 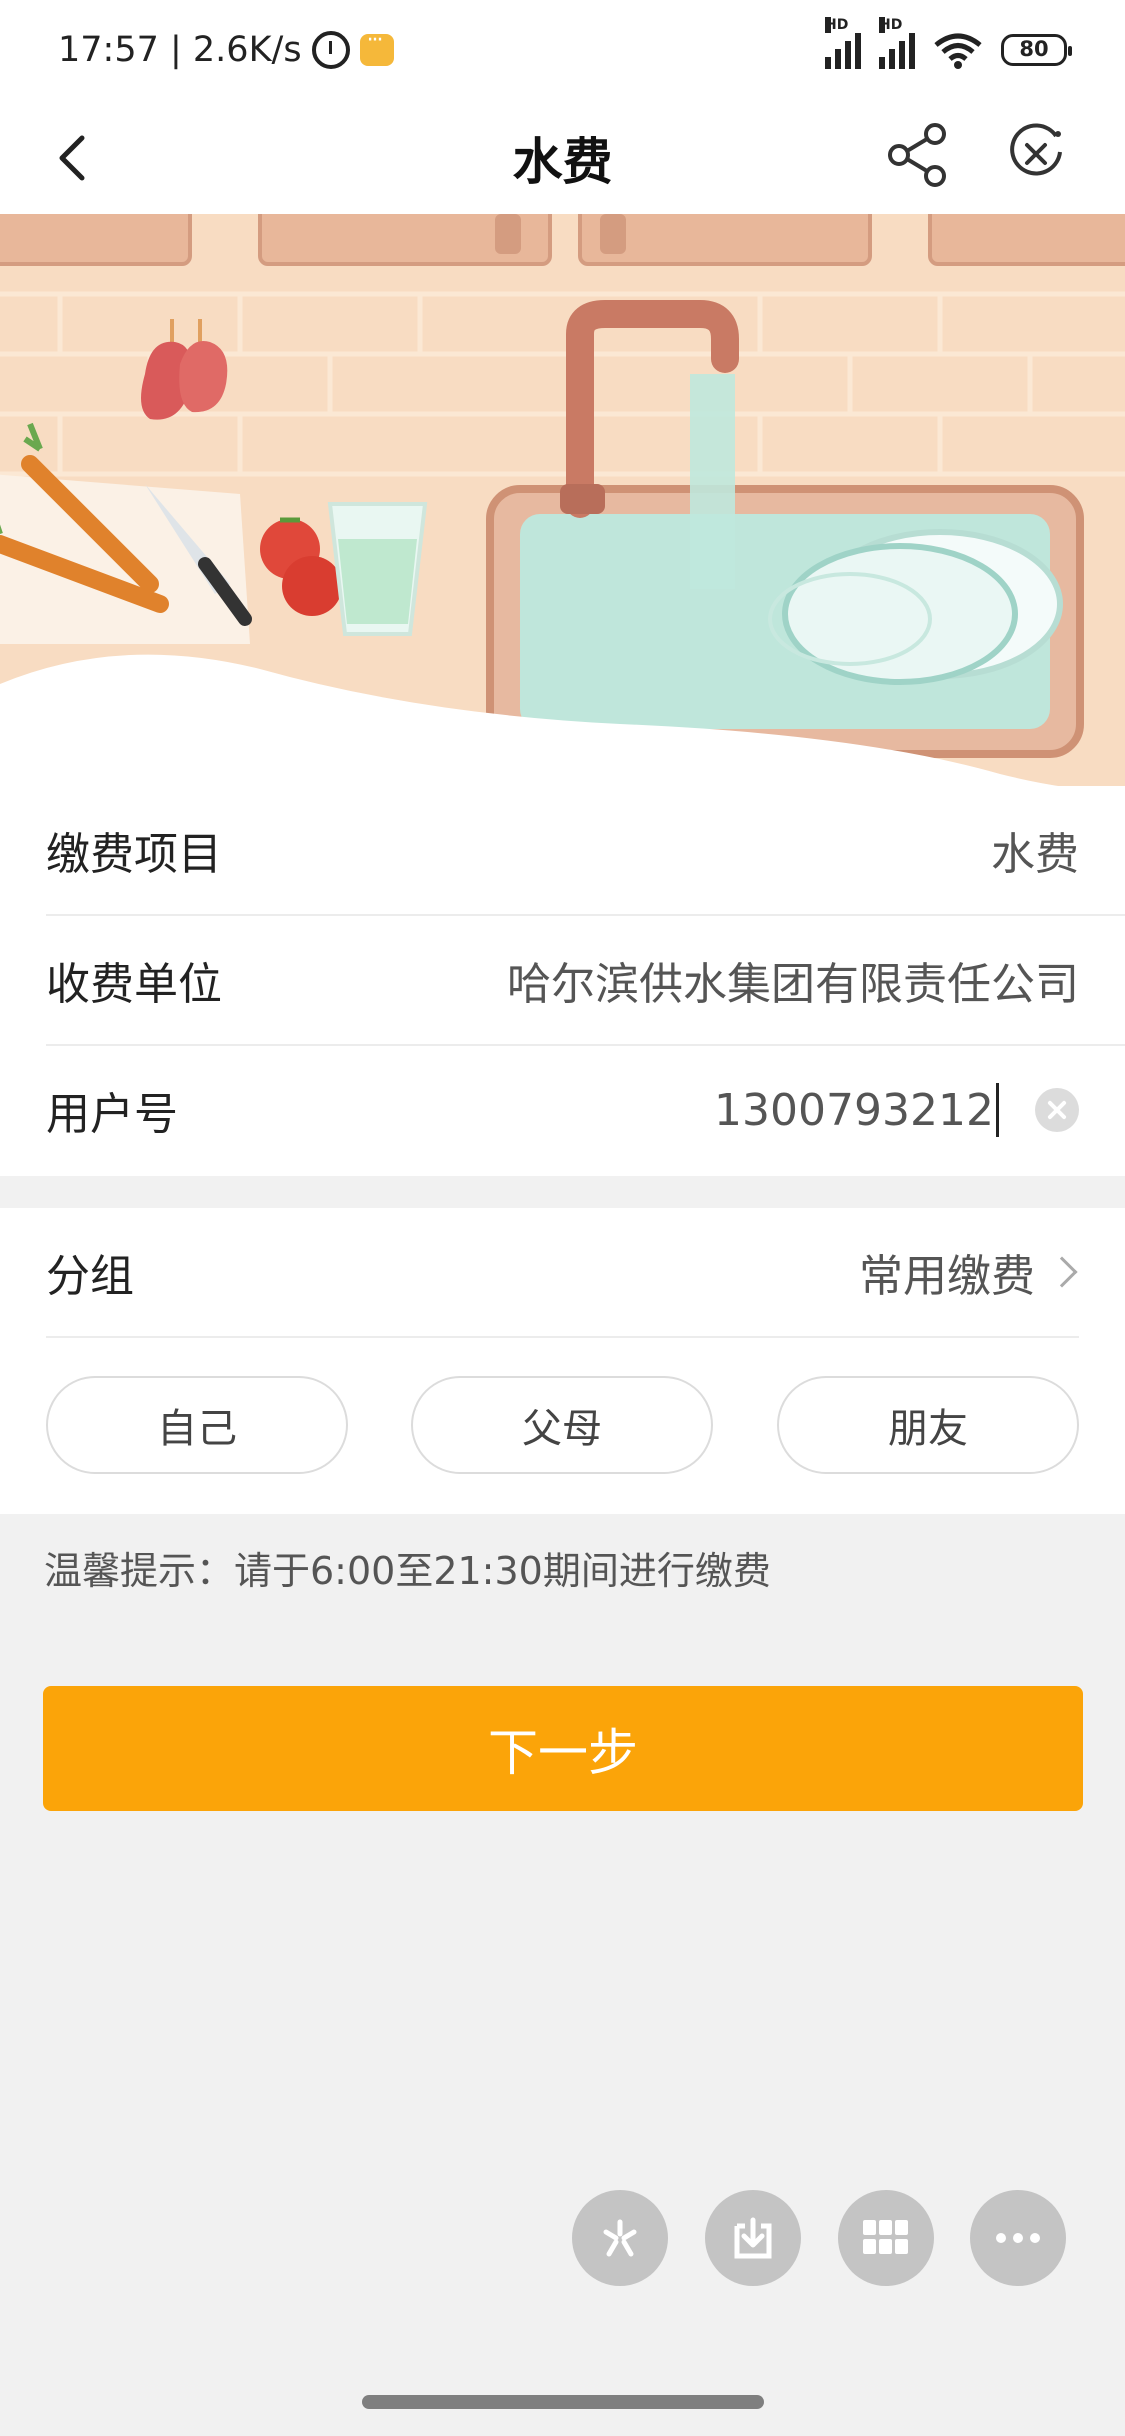 I want to click on download-icon, so click(x=753, y=2238).